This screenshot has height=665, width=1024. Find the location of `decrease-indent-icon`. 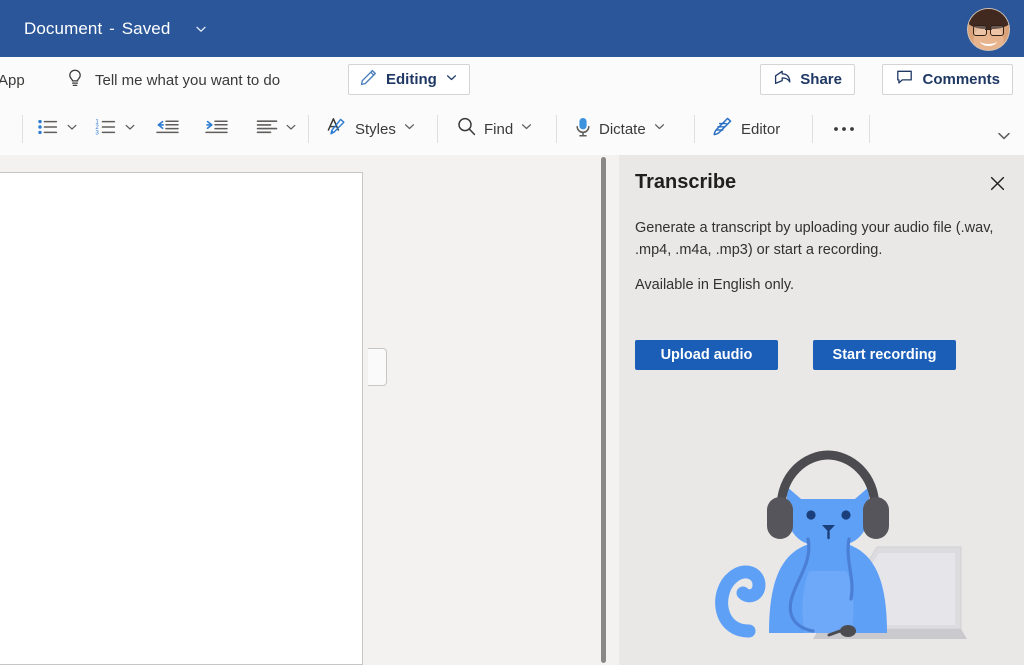

decrease-indent-icon is located at coordinates (167, 129).